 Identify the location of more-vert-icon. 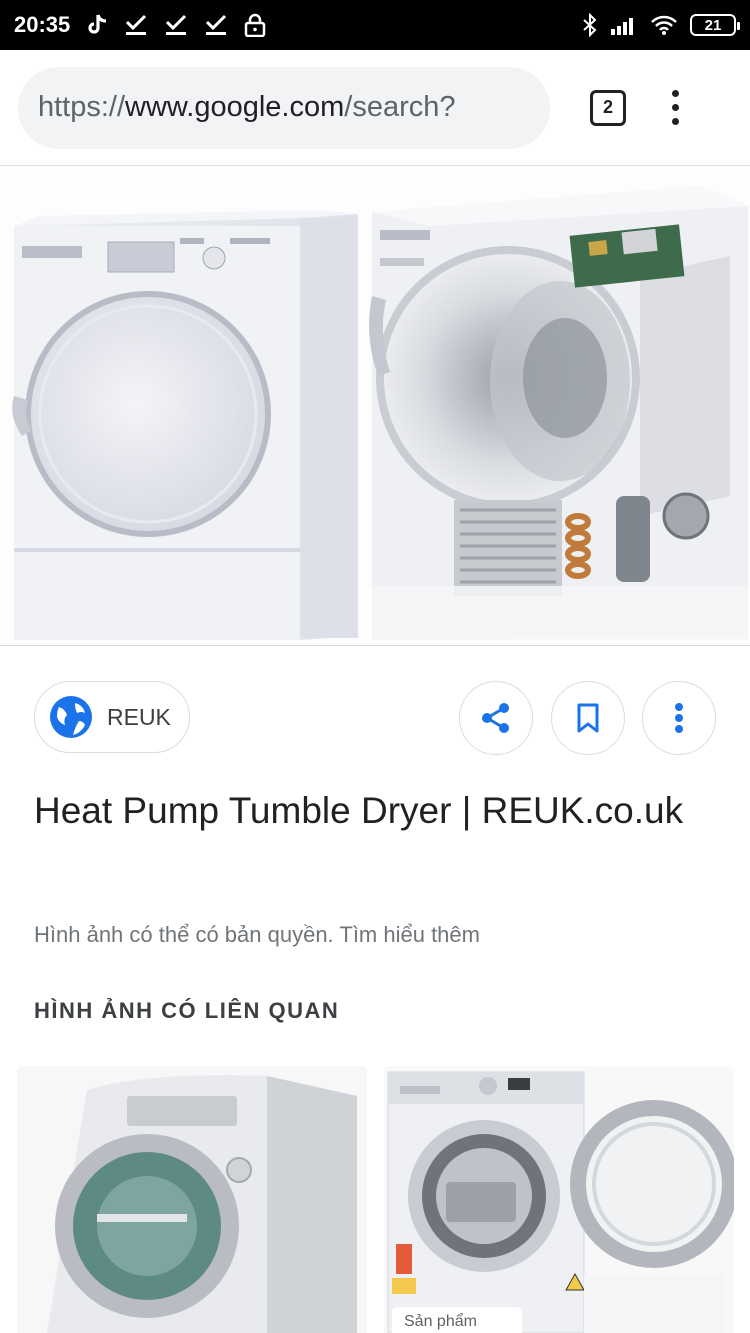
(679, 718).